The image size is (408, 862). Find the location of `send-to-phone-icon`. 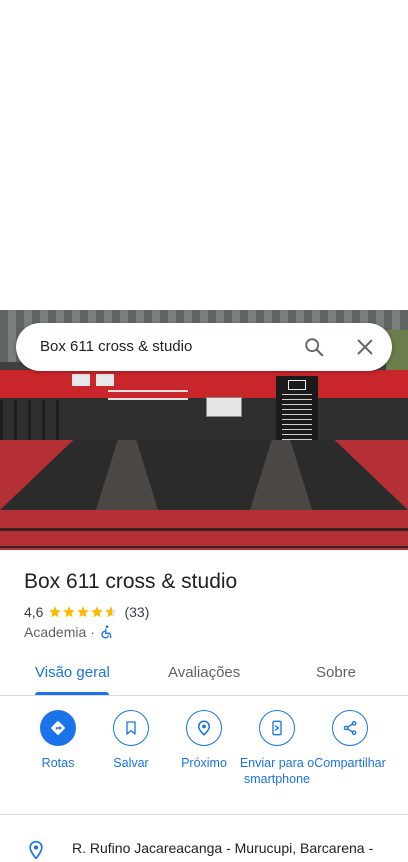

send-to-phone-icon is located at coordinates (277, 728).